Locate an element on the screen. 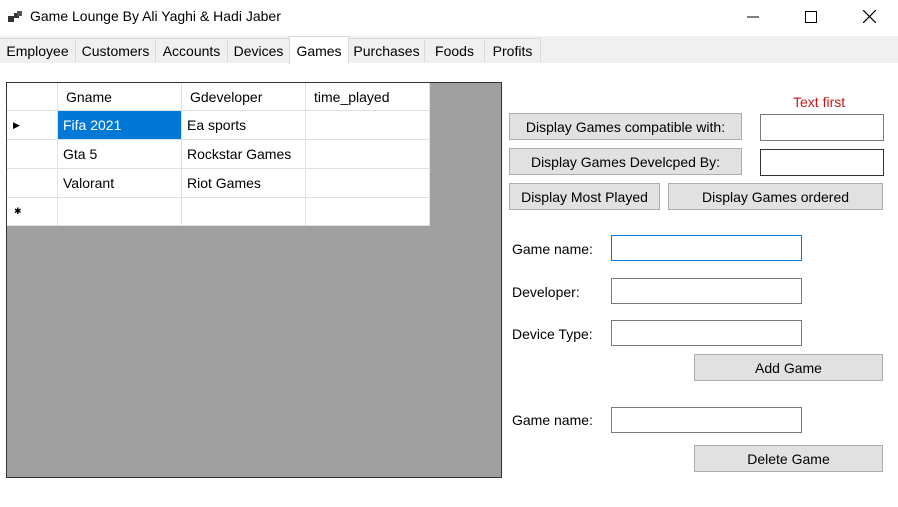  game-name-input is located at coordinates (706, 248).